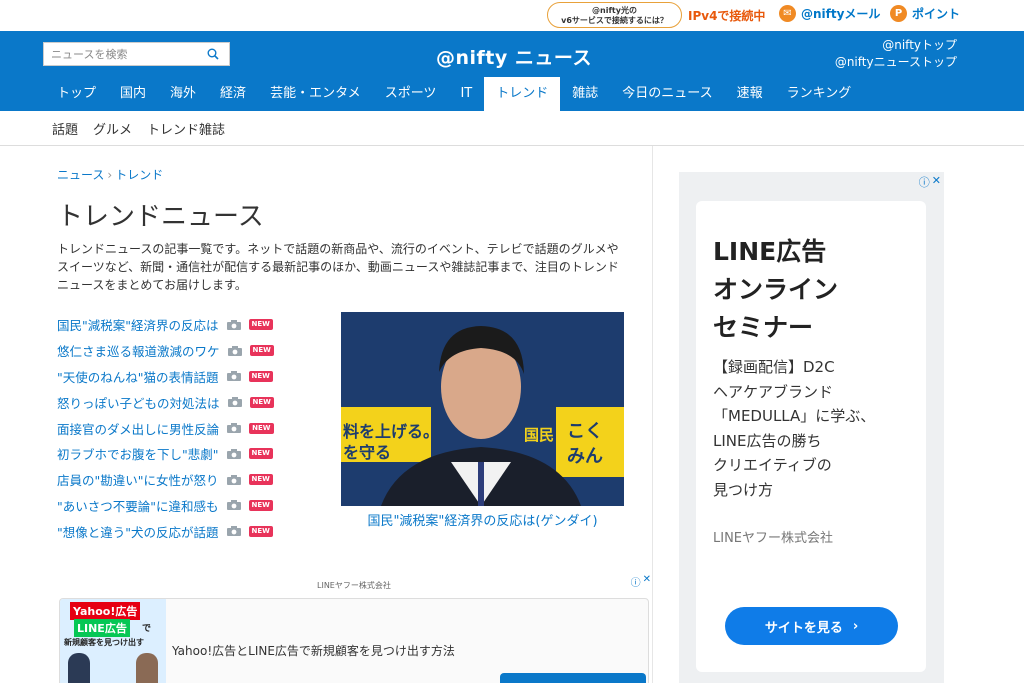 Image resolution: width=1024 pixels, height=683 pixels. I want to click on ipv6-bubble-line1: @nifty光の, so click(614, 10).